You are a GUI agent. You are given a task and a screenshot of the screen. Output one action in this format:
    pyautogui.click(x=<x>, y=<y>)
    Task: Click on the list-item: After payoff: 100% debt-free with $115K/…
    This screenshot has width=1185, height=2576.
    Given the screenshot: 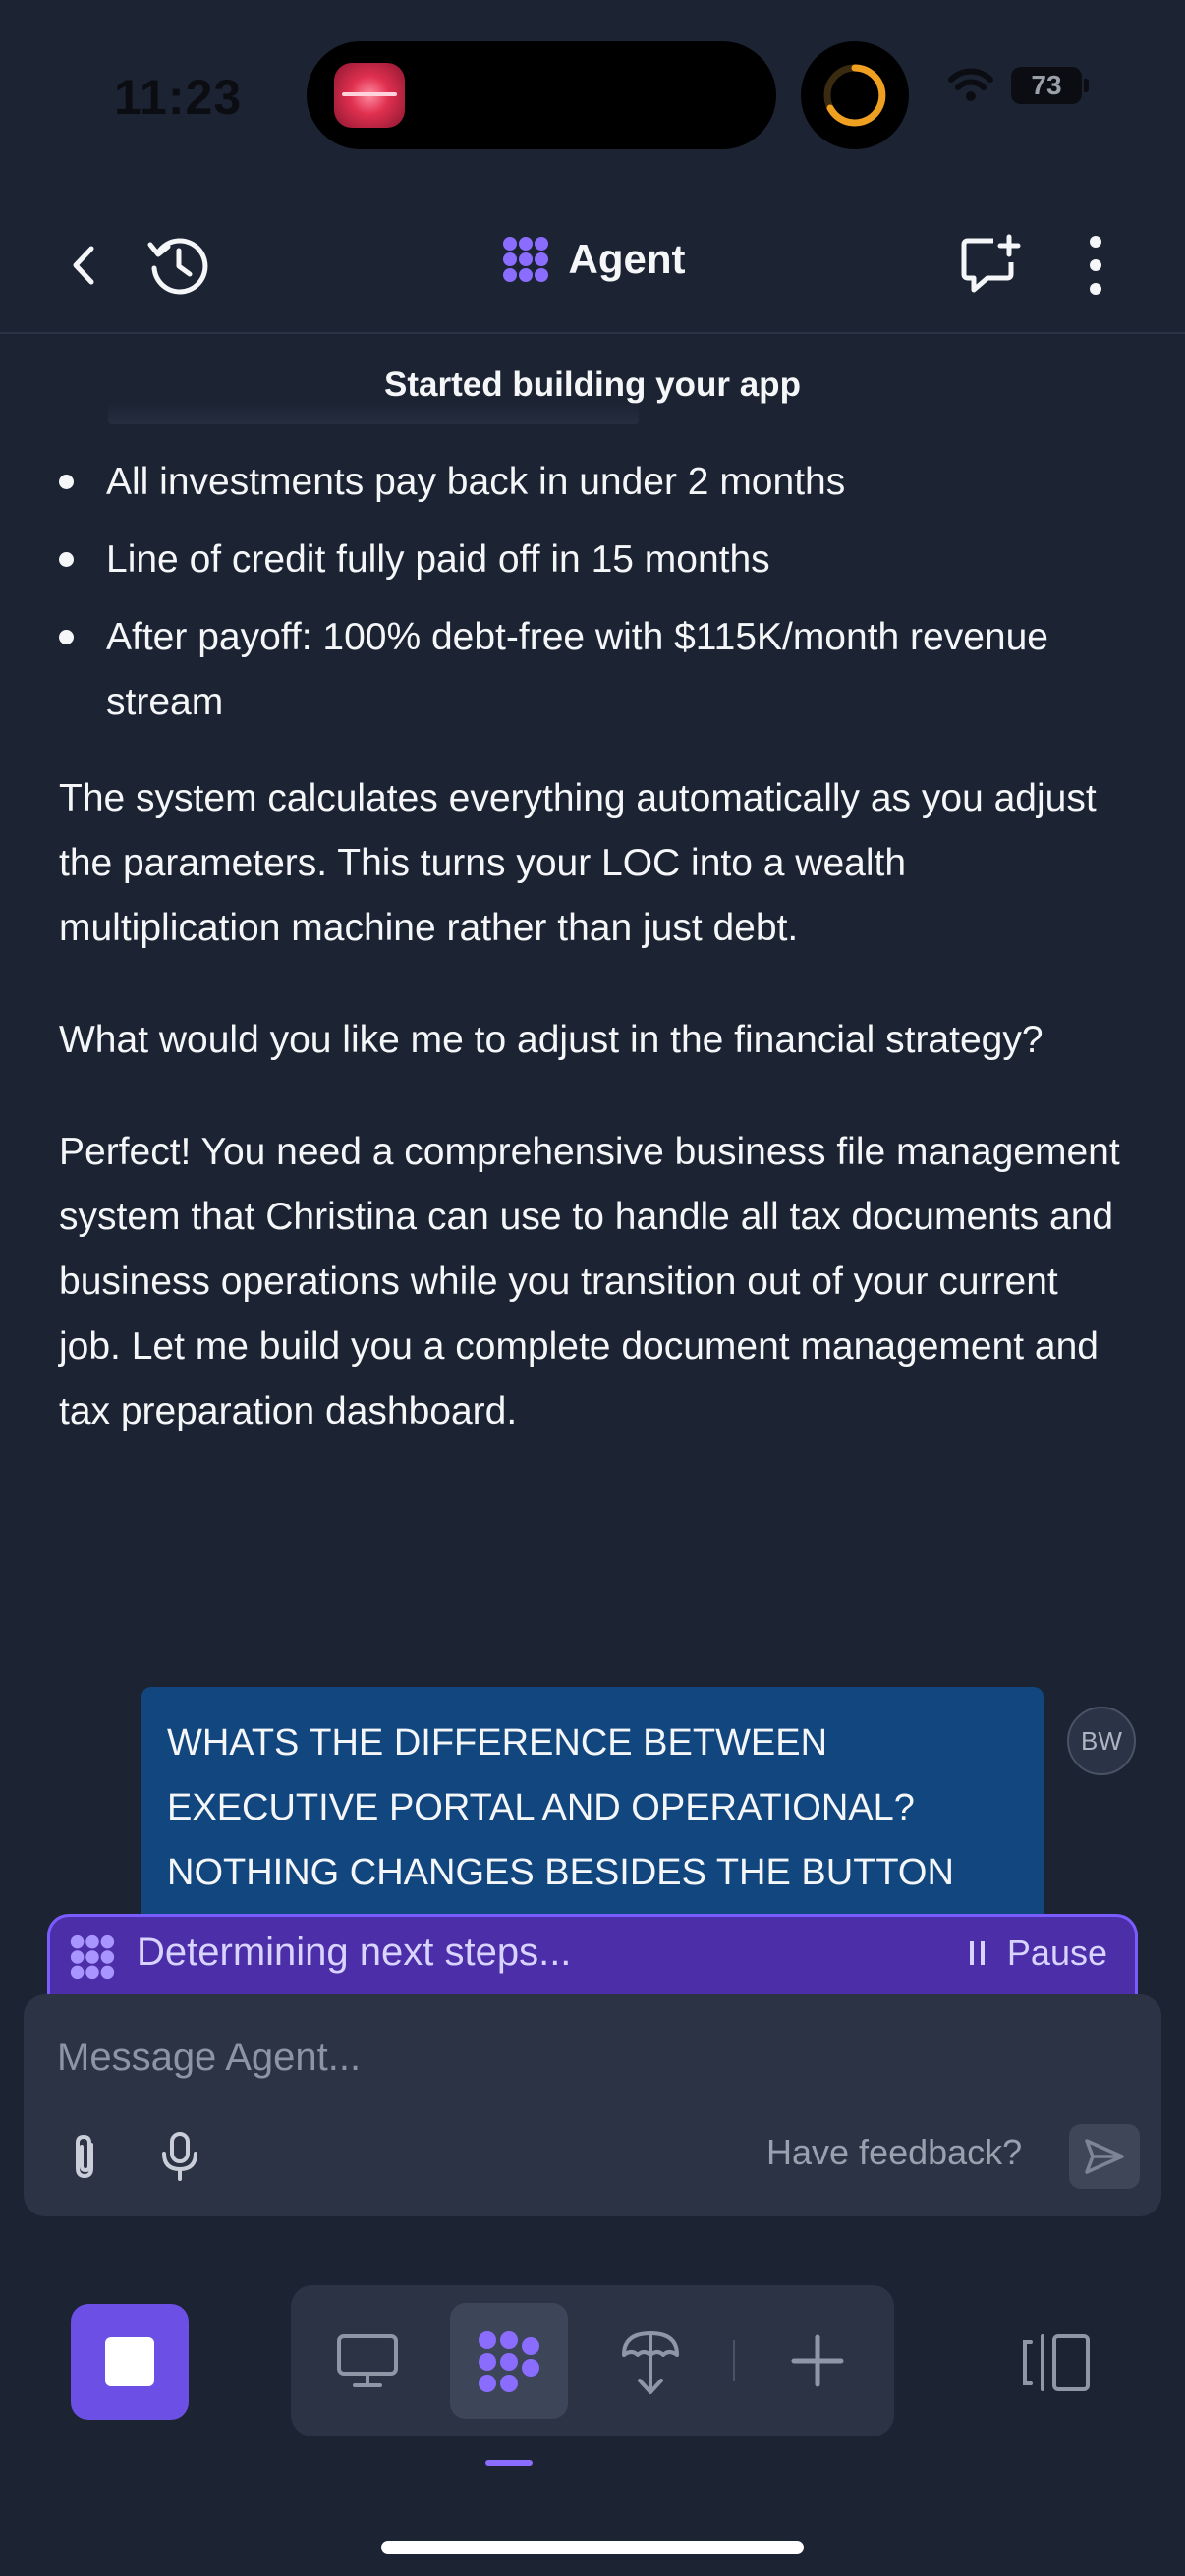 What is the action you would take?
    pyautogui.click(x=594, y=670)
    